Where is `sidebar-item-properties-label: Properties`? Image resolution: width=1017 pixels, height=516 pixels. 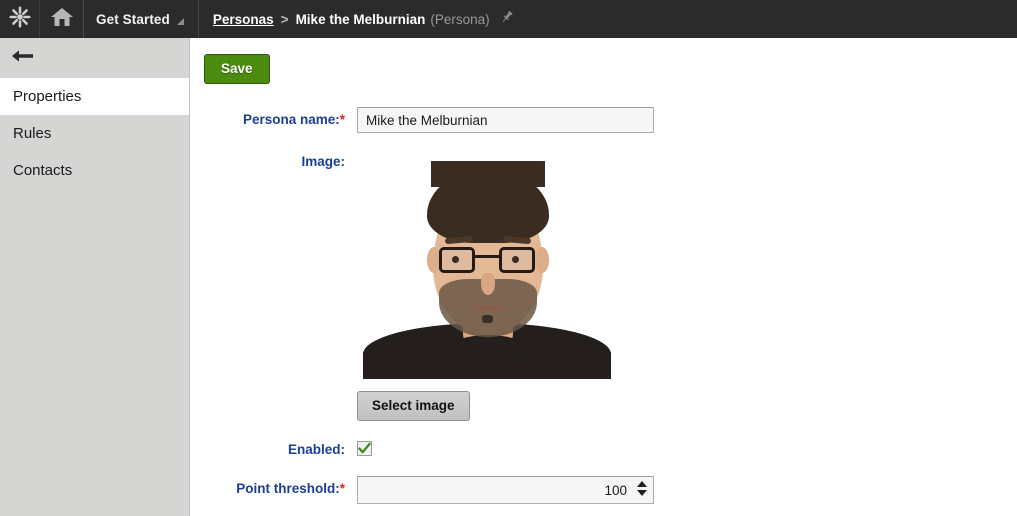
sidebar-item-properties-label: Properties is located at coordinates (47, 96).